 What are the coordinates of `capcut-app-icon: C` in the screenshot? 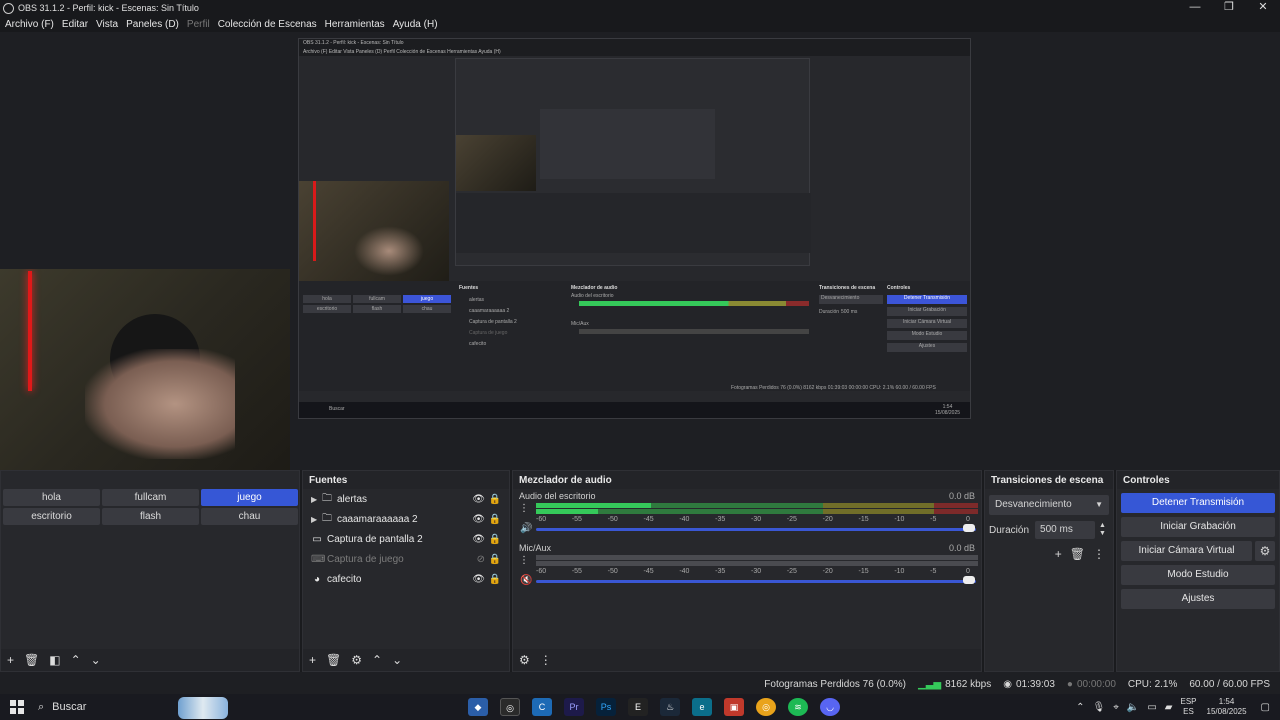 It's located at (542, 707).